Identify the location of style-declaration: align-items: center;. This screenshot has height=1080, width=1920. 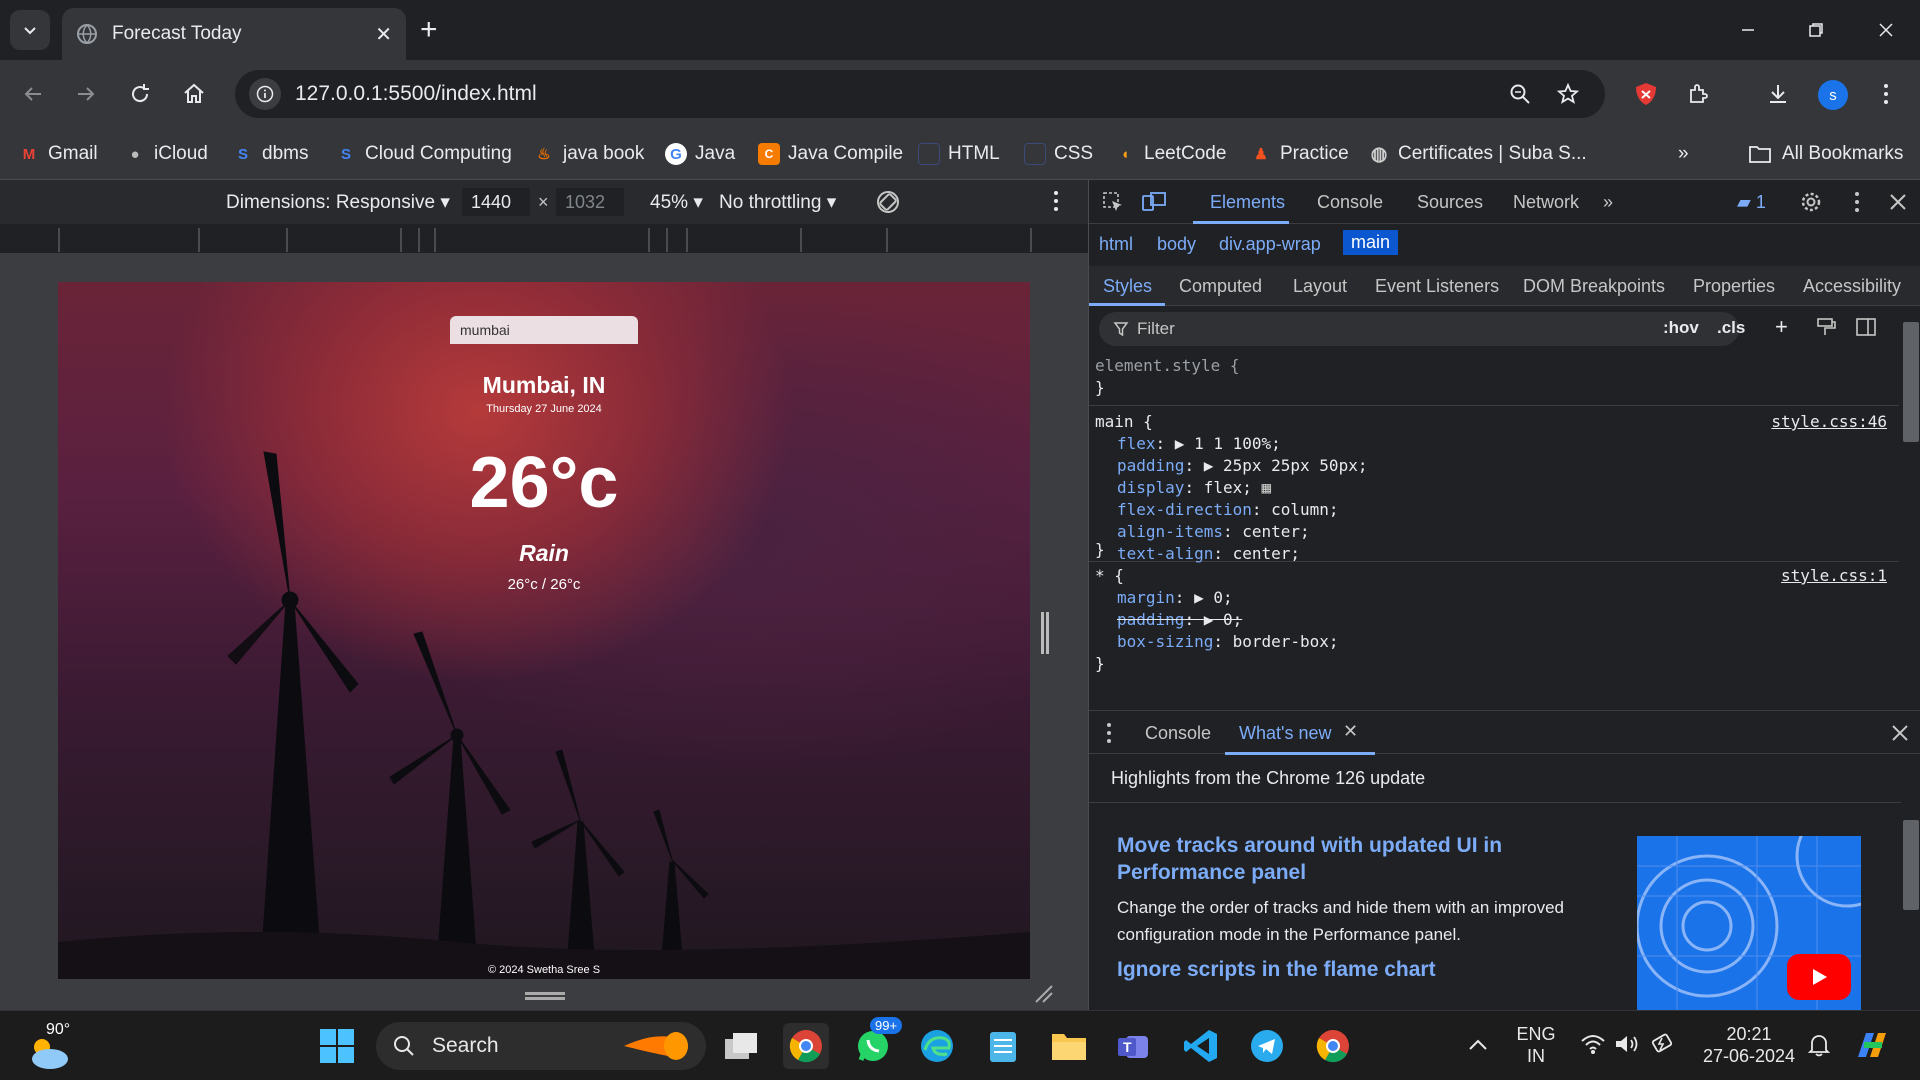
(1213, 531).